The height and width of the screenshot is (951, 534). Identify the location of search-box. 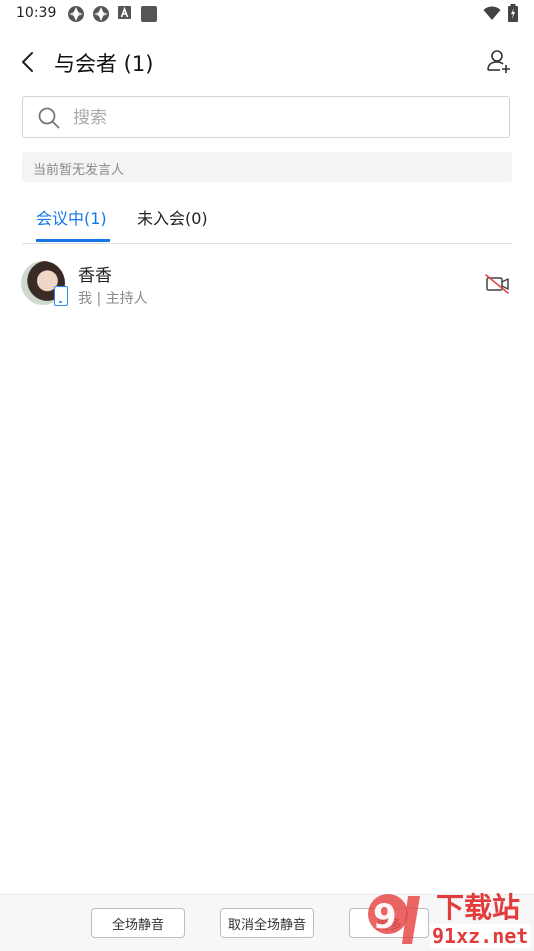
(266, 117).